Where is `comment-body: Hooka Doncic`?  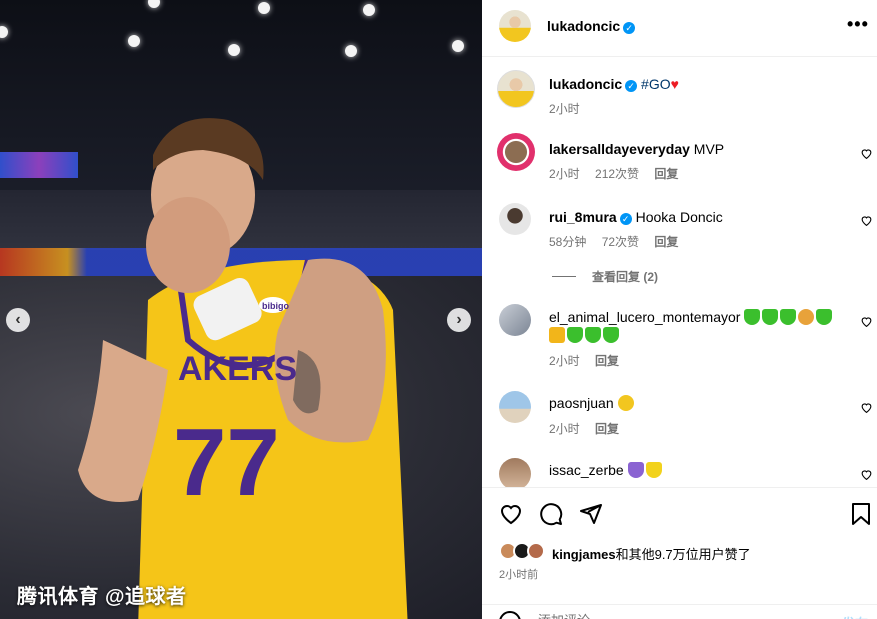
comment-body: Hooka Doncic is located at coordinates (679, 217).